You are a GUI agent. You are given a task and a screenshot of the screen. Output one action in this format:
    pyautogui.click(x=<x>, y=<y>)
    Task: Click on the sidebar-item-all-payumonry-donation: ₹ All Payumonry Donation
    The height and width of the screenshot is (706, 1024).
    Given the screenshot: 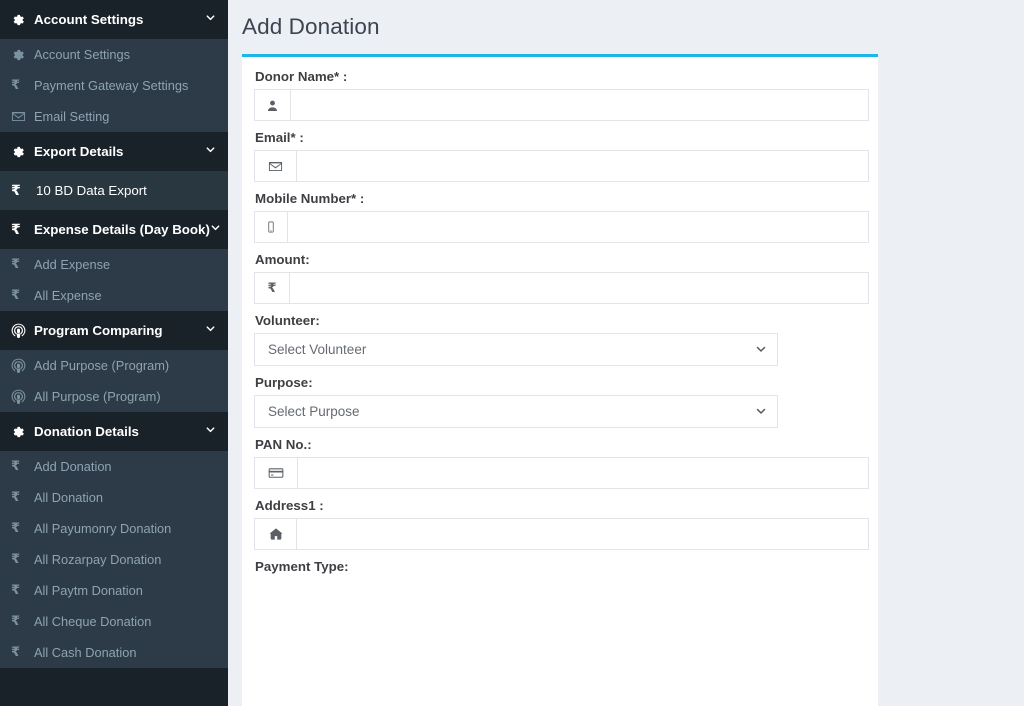 What is the action you would take?
    pyautogui.click(x=114, y=528)
    